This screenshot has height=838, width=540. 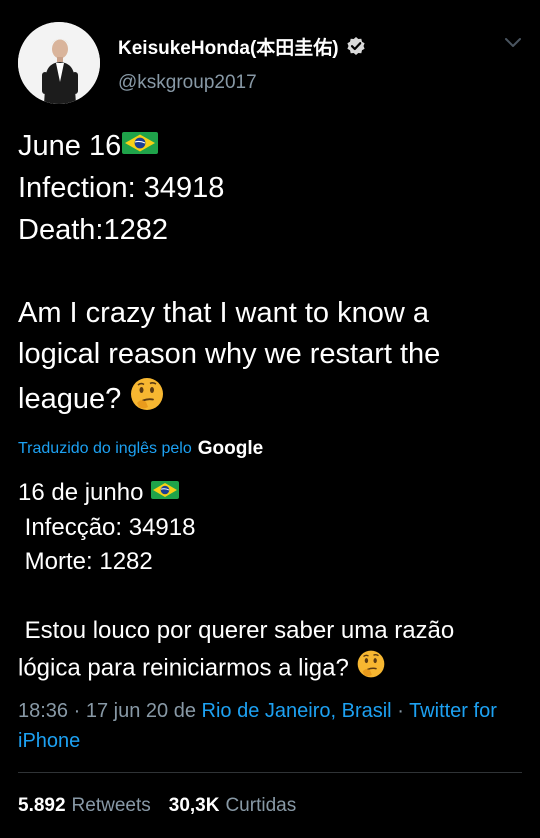 I want to click on translated-line: Morte: 1282, so click(x=85, y=562).